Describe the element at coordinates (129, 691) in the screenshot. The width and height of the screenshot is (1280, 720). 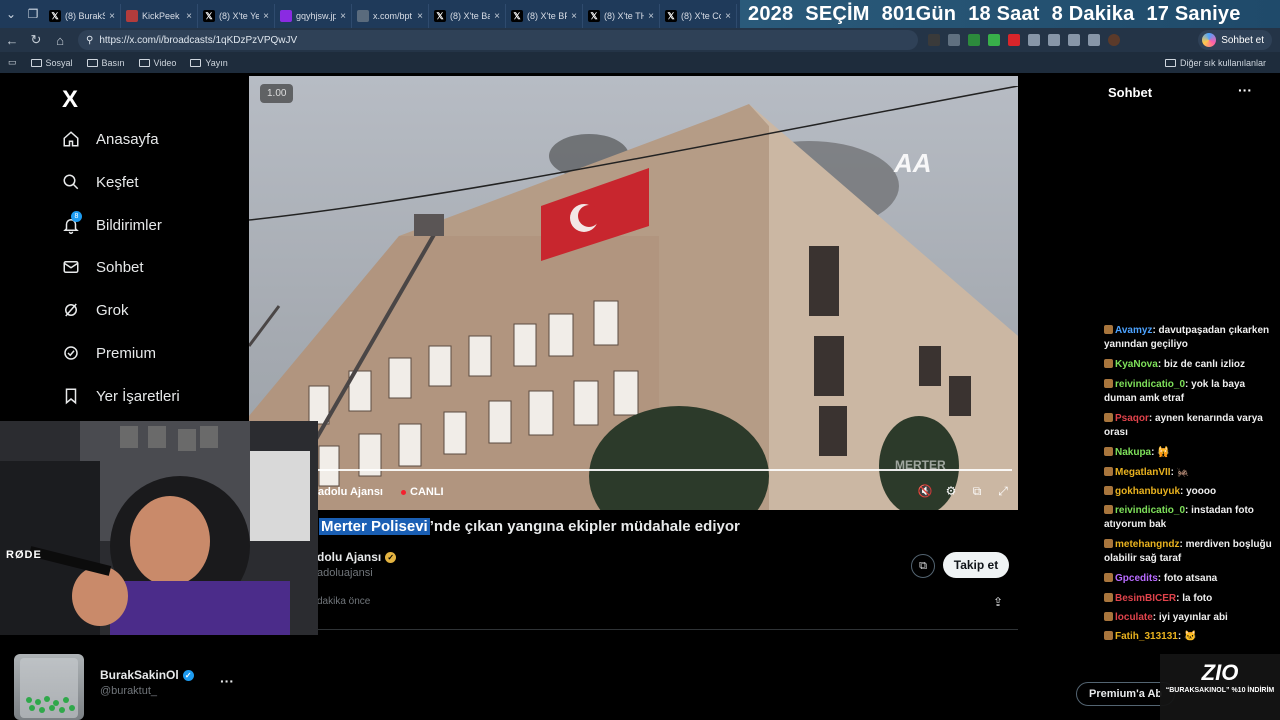
I see `profile-handle: @buraktut_` at that location.